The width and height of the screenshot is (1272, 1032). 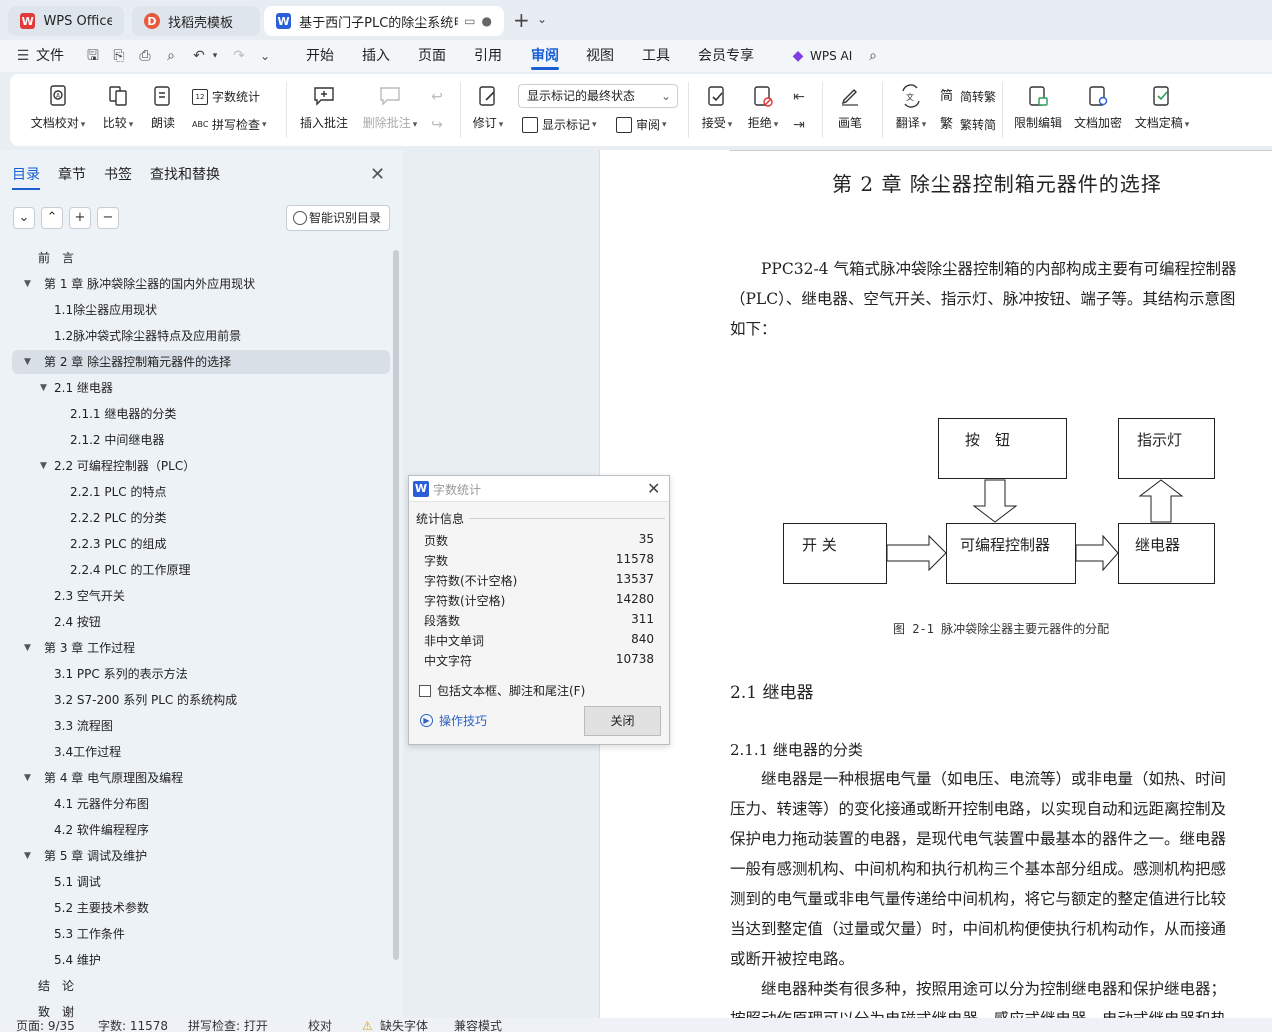 I want to click on toc-item: 2.3 空气开关, so click(x=201, y=596).